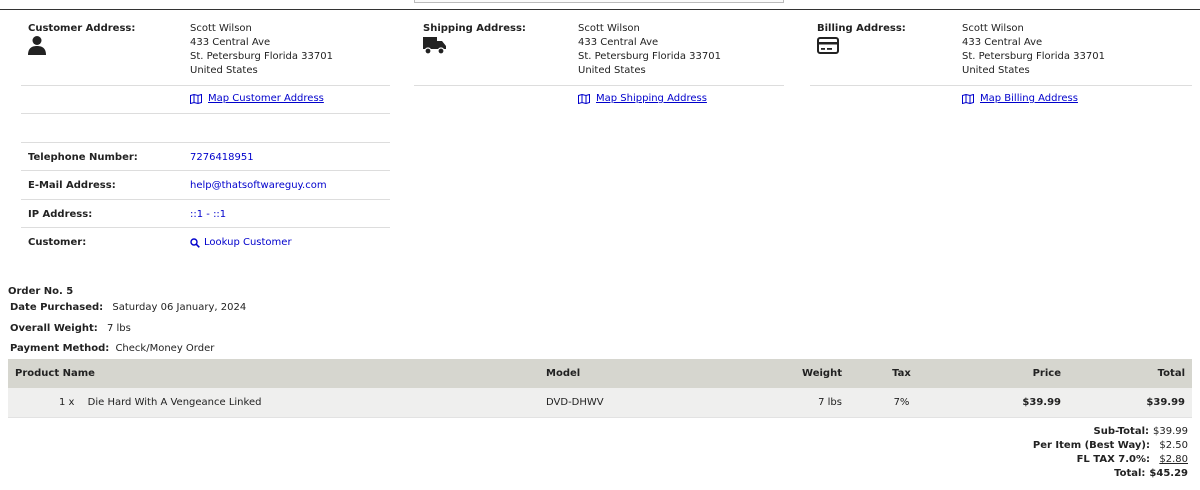 The height and width of the screenshot is (490, 1200). Describe the element at coordinates (266, 98) in the screenshot. I see `map-customer-address-label: Map Customer Address` at that location.